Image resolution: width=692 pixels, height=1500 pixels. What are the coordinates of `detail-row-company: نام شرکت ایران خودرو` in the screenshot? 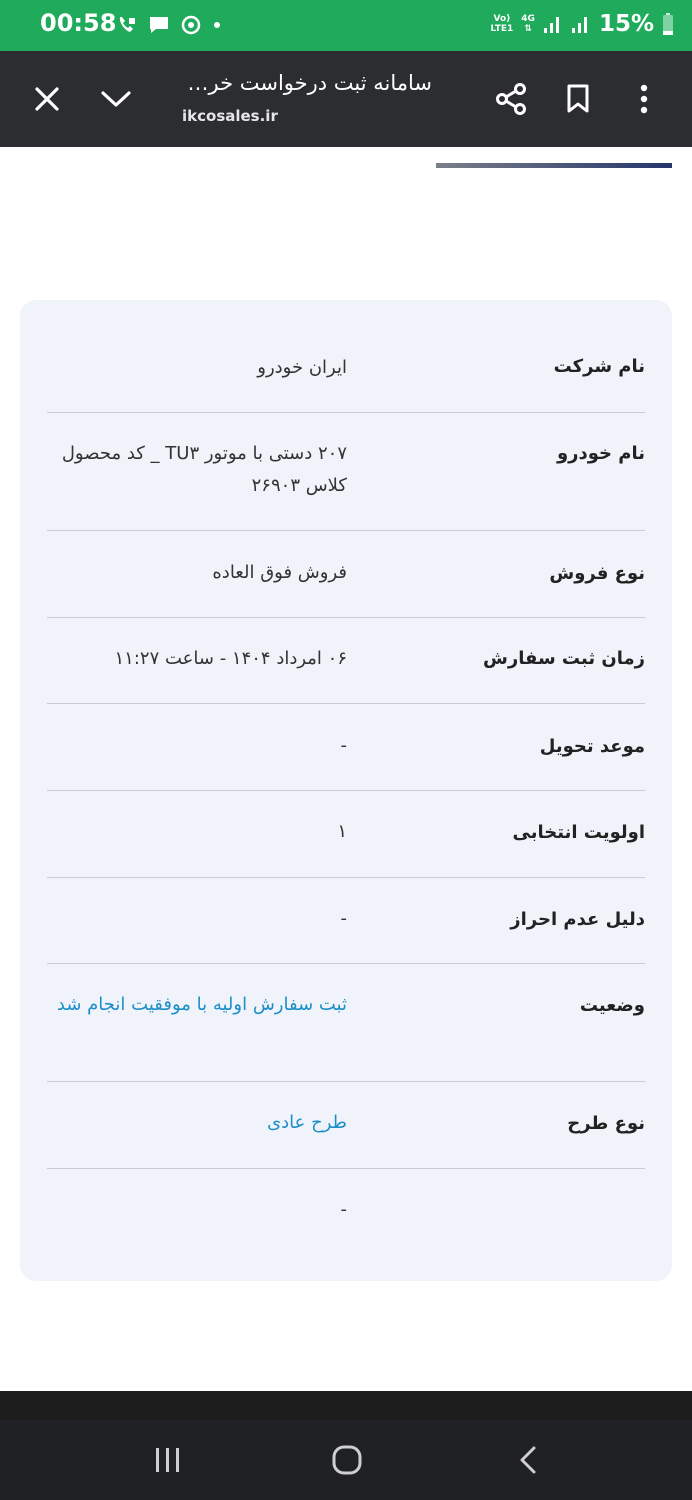 It's located at (346, 356).